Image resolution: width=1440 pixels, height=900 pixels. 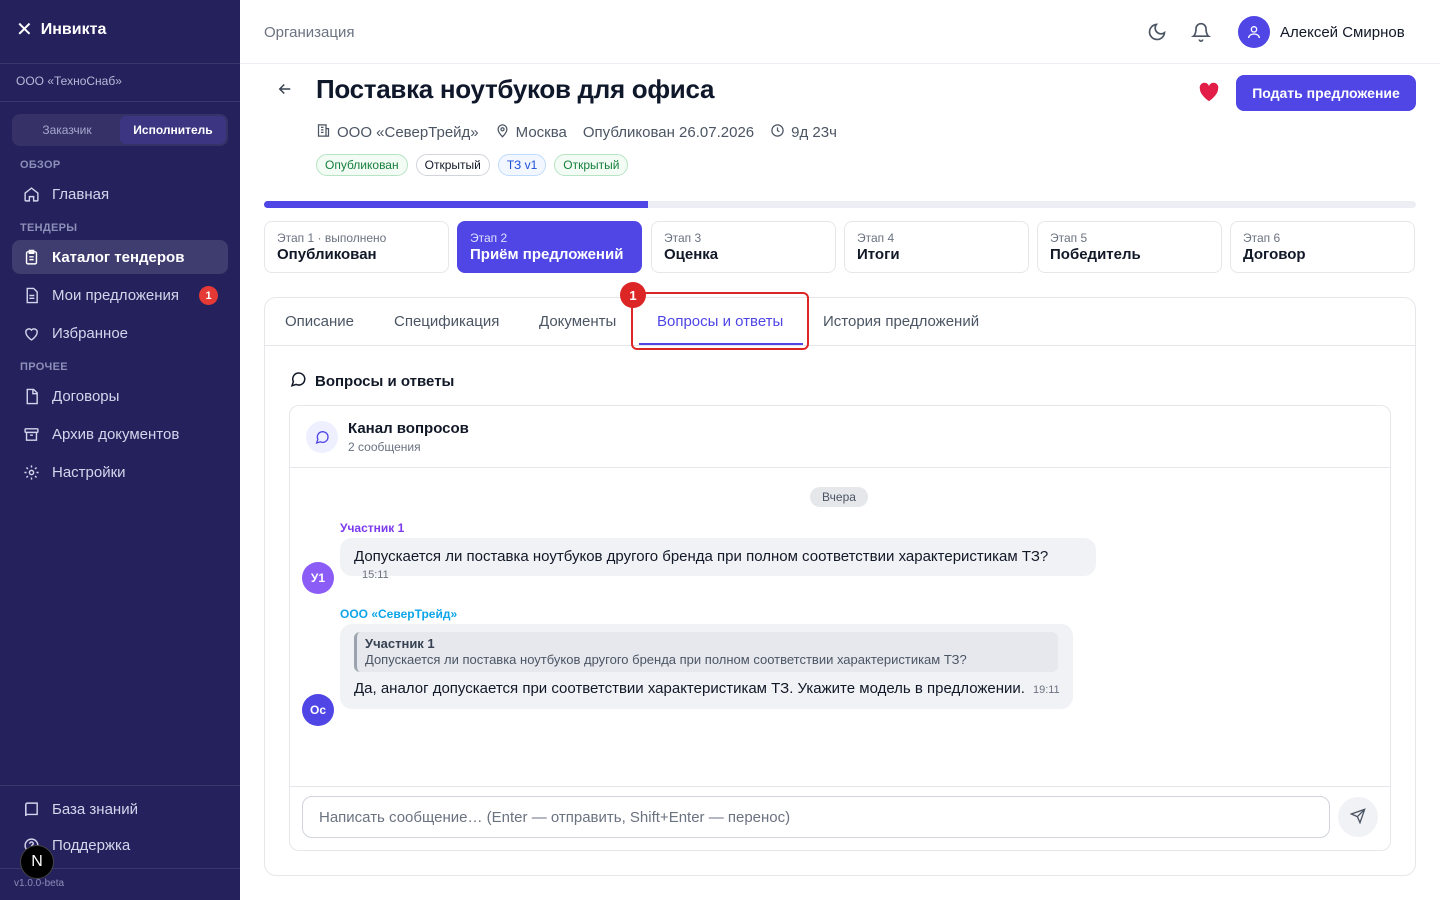 What do you see at coordinates (936, 247) in the screenshot?
I see `stage-4: Этап 4 Итоги` at bounding box center [936, 247].